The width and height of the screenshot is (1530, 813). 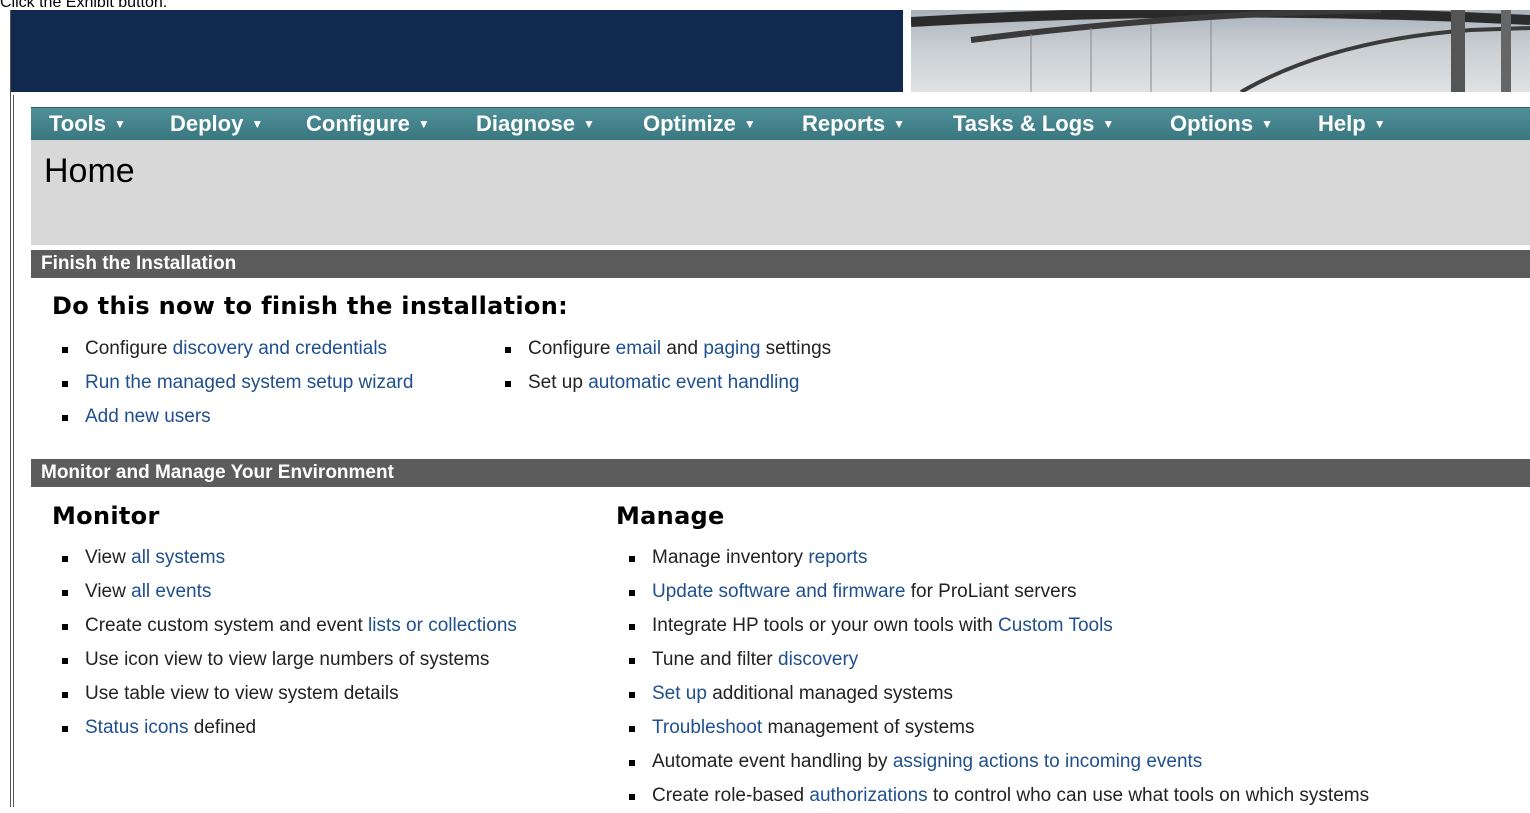 What do you see at coordinates (137, 727) in the screenshot?
I see `link-status-icons: Status icons` at bounding box center [137, 727].